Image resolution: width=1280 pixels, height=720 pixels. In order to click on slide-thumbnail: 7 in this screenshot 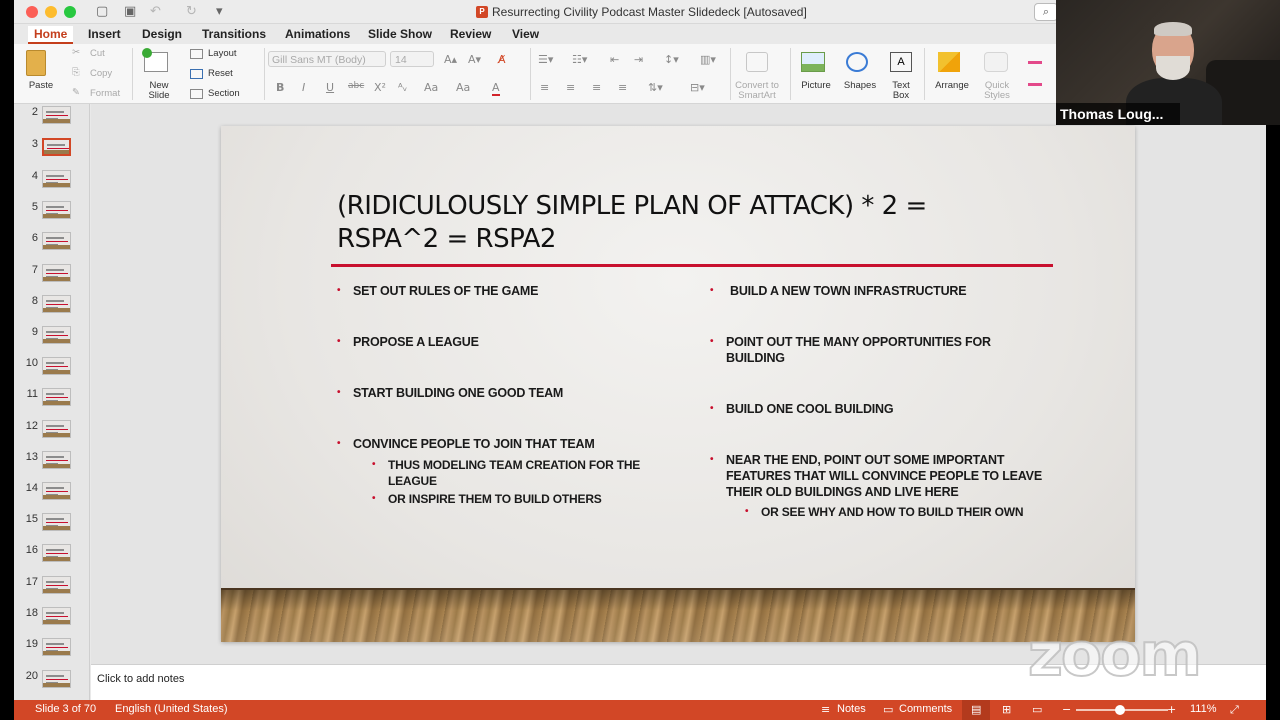, I will do `click(52, 279)`.